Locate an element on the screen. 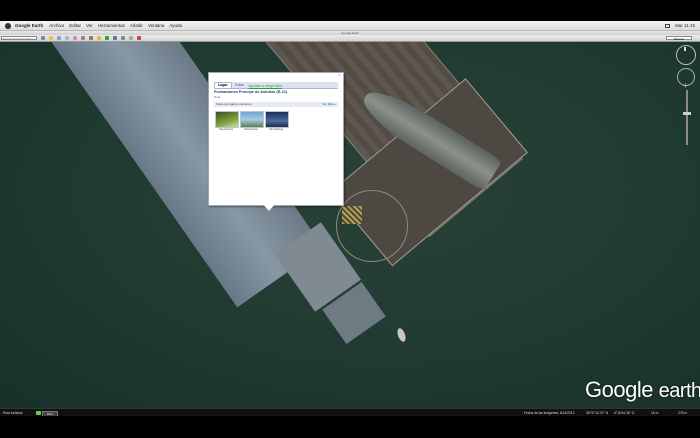  email-icon is located at coordinates (123, 38).